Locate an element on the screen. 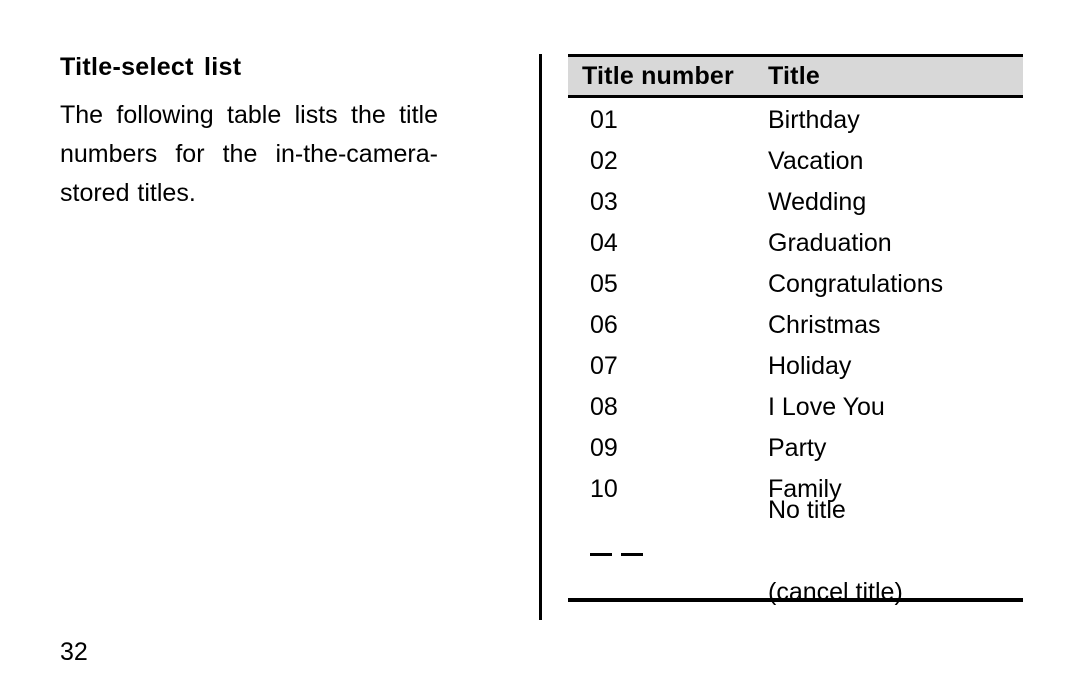  table-row: 04 Graduation is located at coordinates (795, 243).